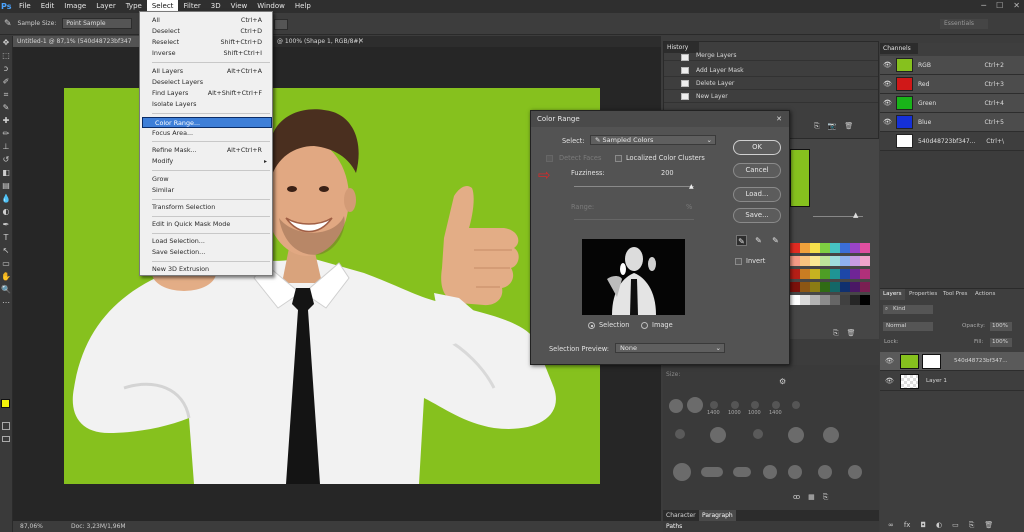 Image resolution: width=1024 pixels, height=532 pixels. What do you see at coordinates (206, 269) in the screenshot?
I see `menu-item-3d-extrusion: New 3D Extrusion` at bounding box center [206, 269].